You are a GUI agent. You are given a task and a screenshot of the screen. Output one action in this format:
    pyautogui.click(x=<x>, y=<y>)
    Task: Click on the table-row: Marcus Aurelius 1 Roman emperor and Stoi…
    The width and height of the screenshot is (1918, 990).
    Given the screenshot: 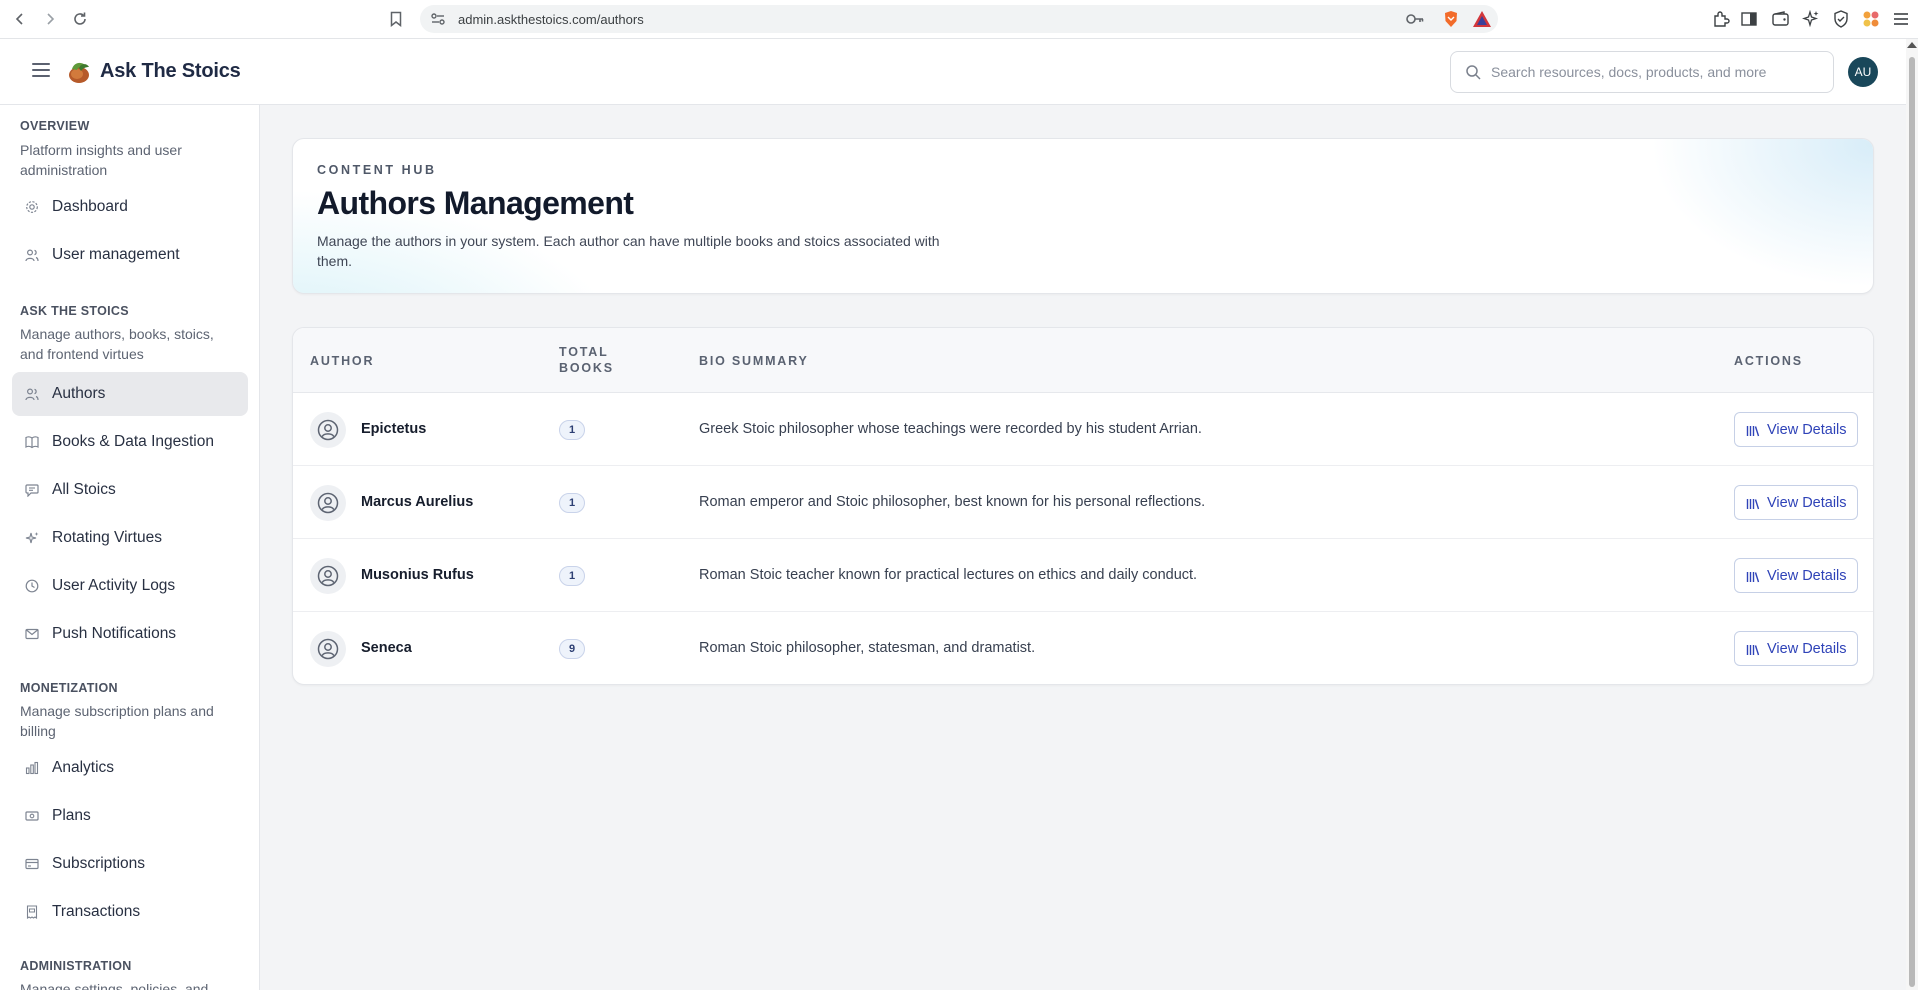 What is the action you would take?
    pyautogui.click(x=1083, y=502)
    